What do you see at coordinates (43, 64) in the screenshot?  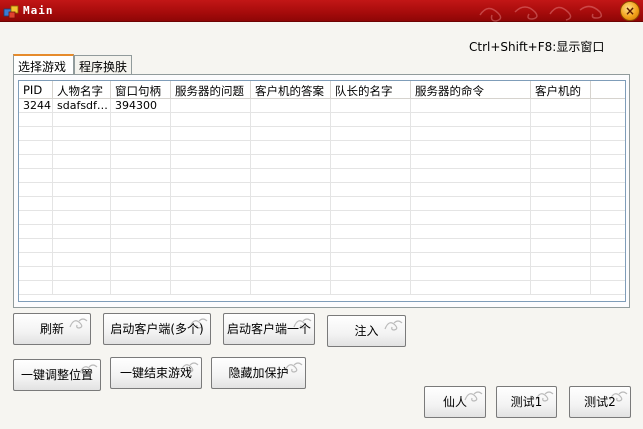 I see `tab-select-game: 选择游戏` at bounding box center [43, 64].